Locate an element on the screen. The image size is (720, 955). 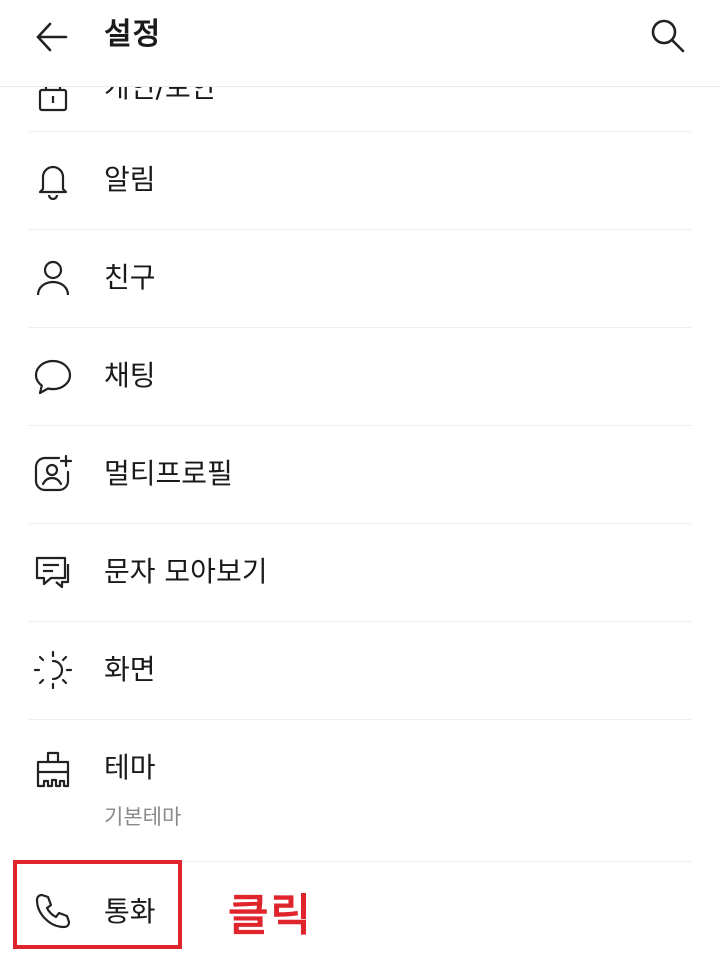
click-annotation-label: 클릭 is located at coordinates (270, 915).